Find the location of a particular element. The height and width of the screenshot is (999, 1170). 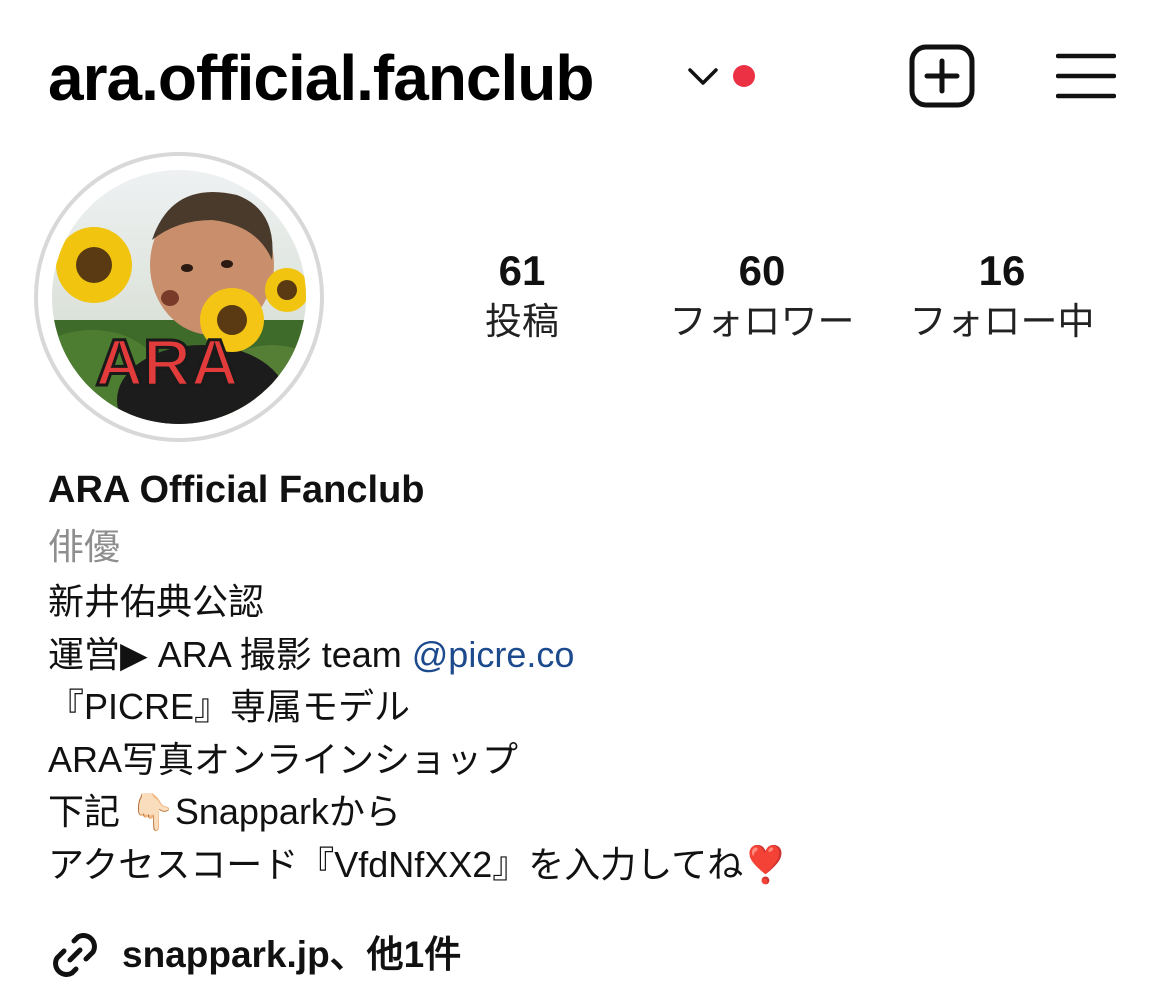

stat-followers-label: フォロワー is located at coordinates (762, 321).